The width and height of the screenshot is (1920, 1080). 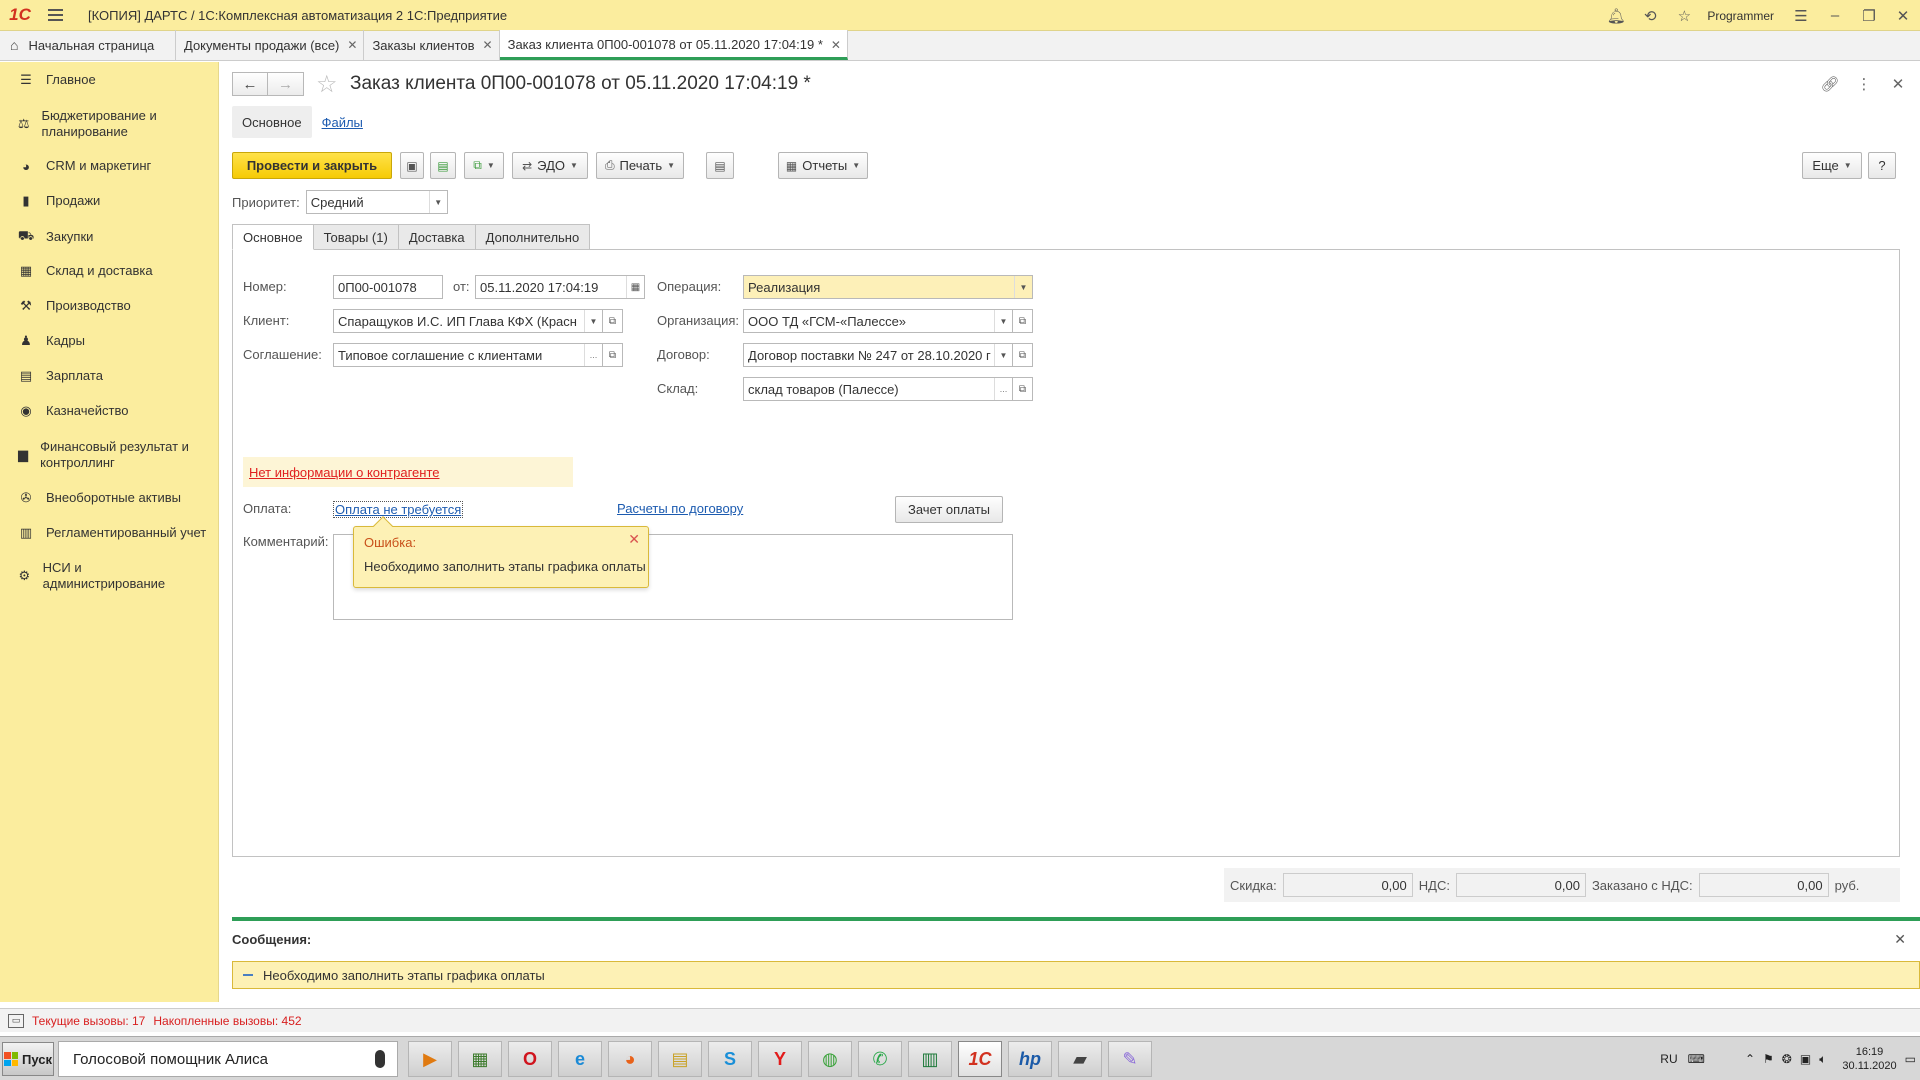 I want to click on number-field: 0П00-001078, so click(x=388, y=287).